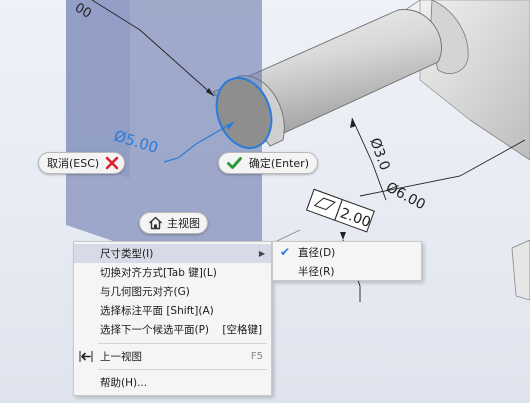 Image resolution: width=530 pixels, height=403 pixels. I want to click on menu-item-align-to-geometry: 与几何图元对齐(G), so click(172, 291).